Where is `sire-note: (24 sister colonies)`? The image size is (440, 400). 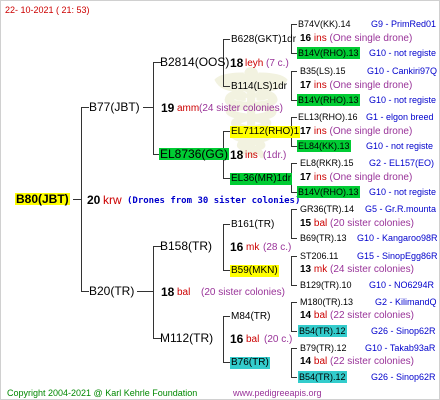
sire-note: (24 sister colonies) is located at coordinates (241, 108).